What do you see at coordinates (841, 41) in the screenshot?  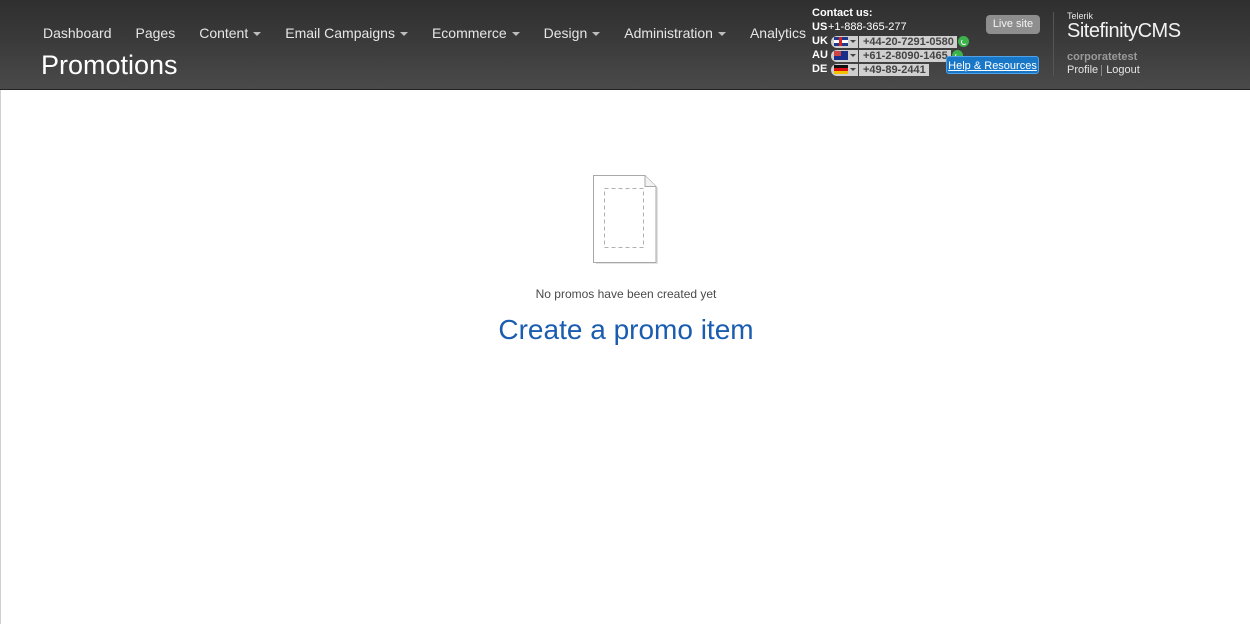 I see `uk-flag-icon` at bounding box center [841, 41].